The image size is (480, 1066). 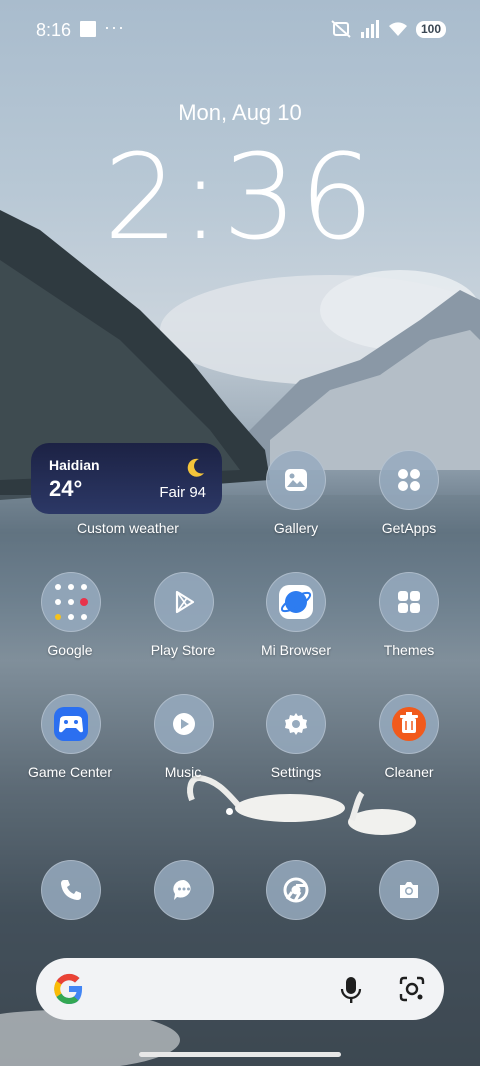 I want to click on dock-camera, so click(x=409, y=890).